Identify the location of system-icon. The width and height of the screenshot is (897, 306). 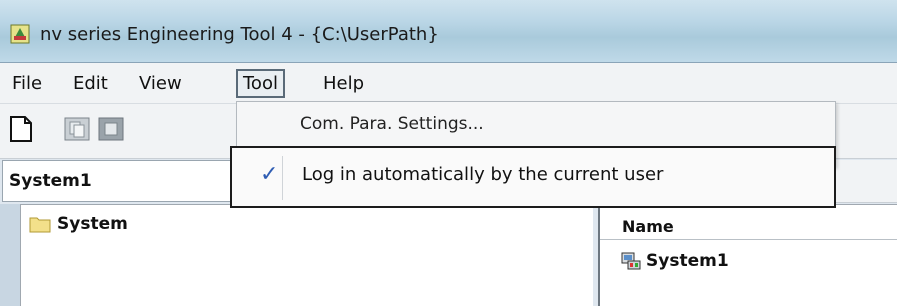
(631, 261).